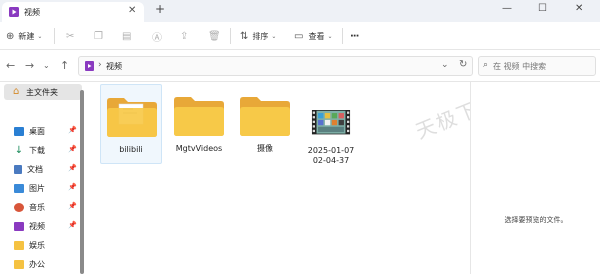  I want to click on sort-label: 排序, so click(260, 36).